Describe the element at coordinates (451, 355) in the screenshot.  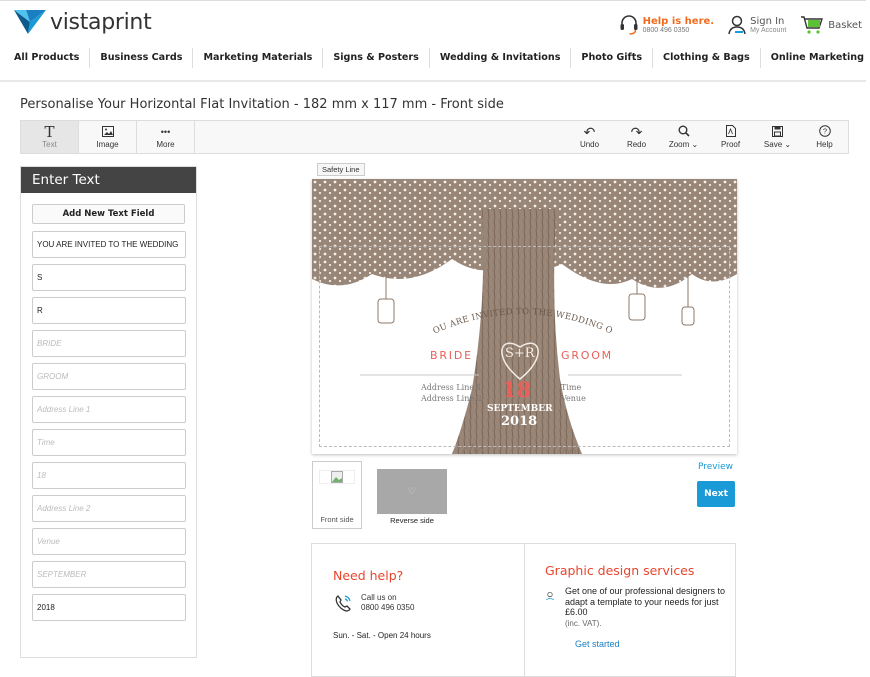
I see `bride-text: BRIDE` at that location.